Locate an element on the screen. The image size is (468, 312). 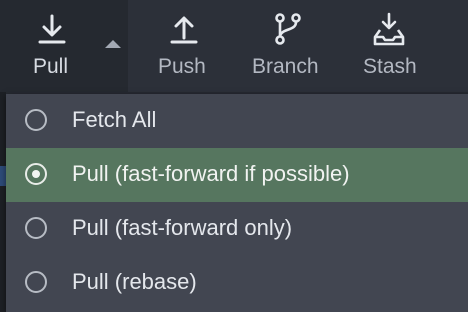
branch-label: Branch is located at coordinates (285, 67).